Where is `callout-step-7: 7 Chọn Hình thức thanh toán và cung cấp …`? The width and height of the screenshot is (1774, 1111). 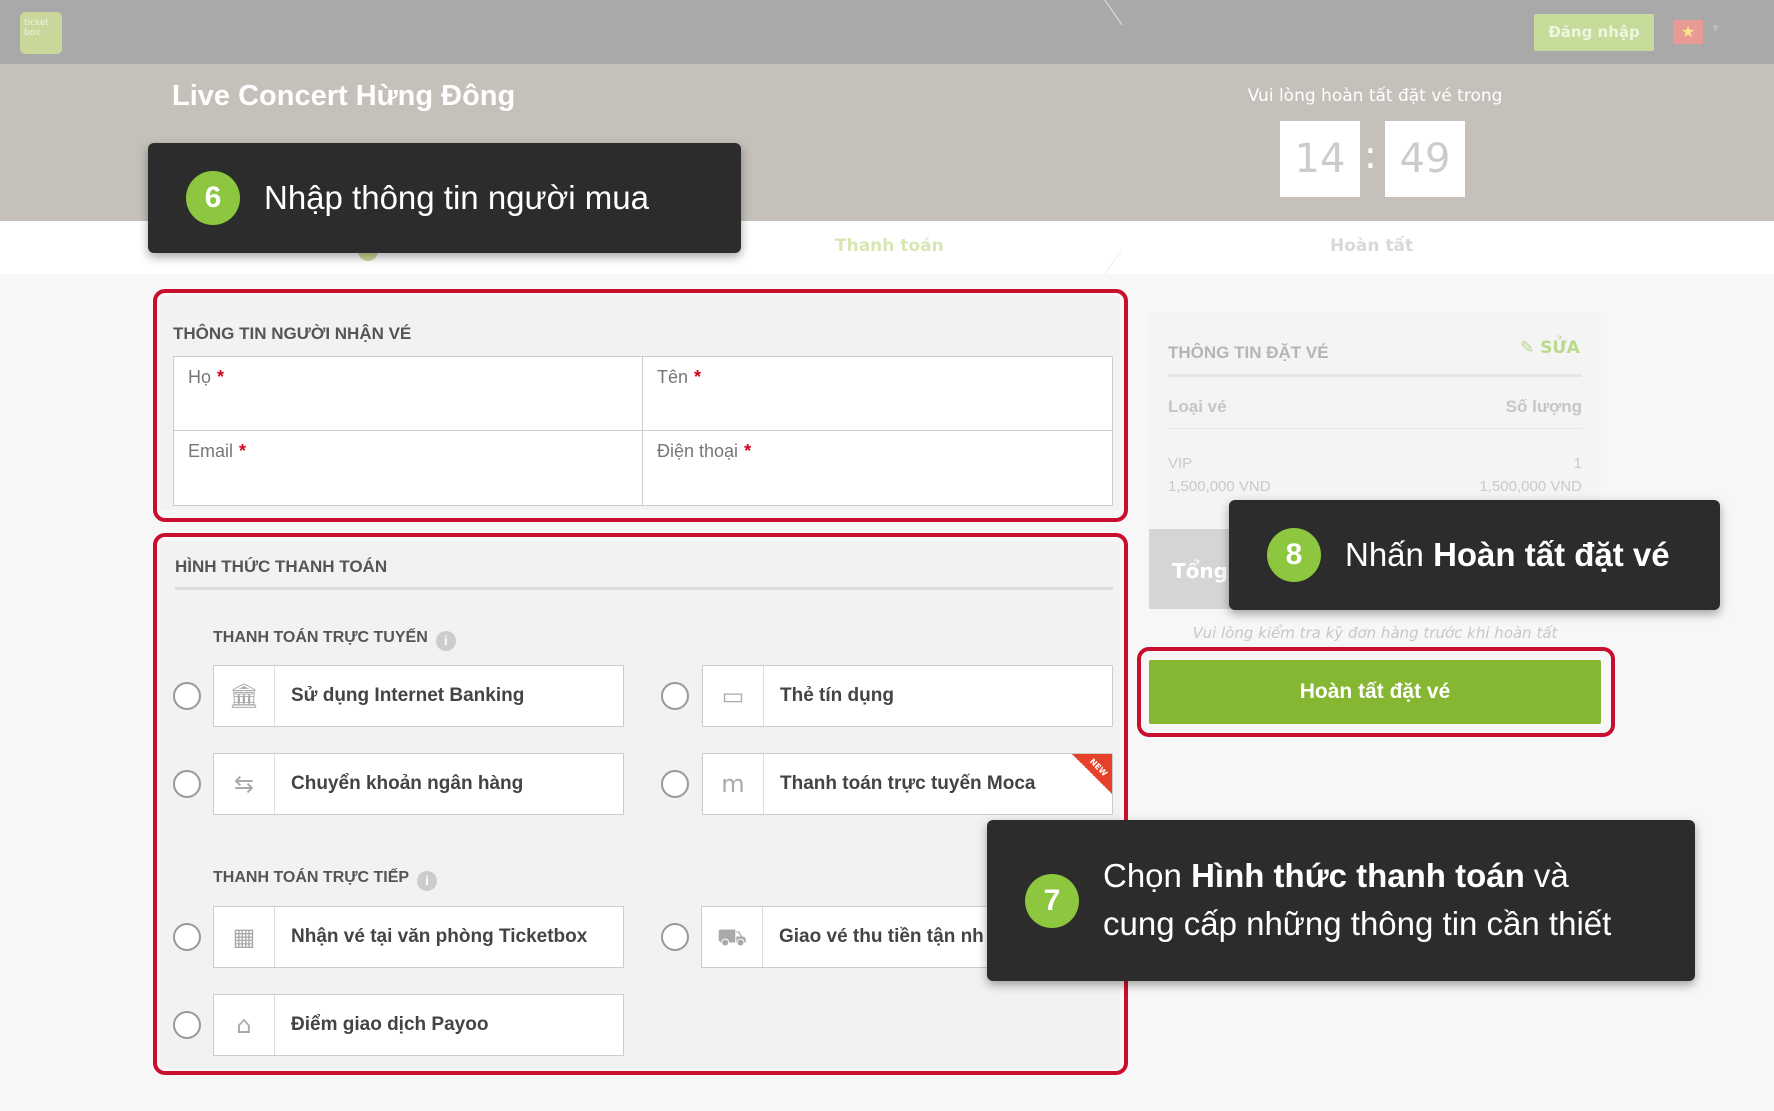
callout-step-7: 7 Chọn Hình thức thanh toán và cung cấp … is located at coordinates (1341, 900).